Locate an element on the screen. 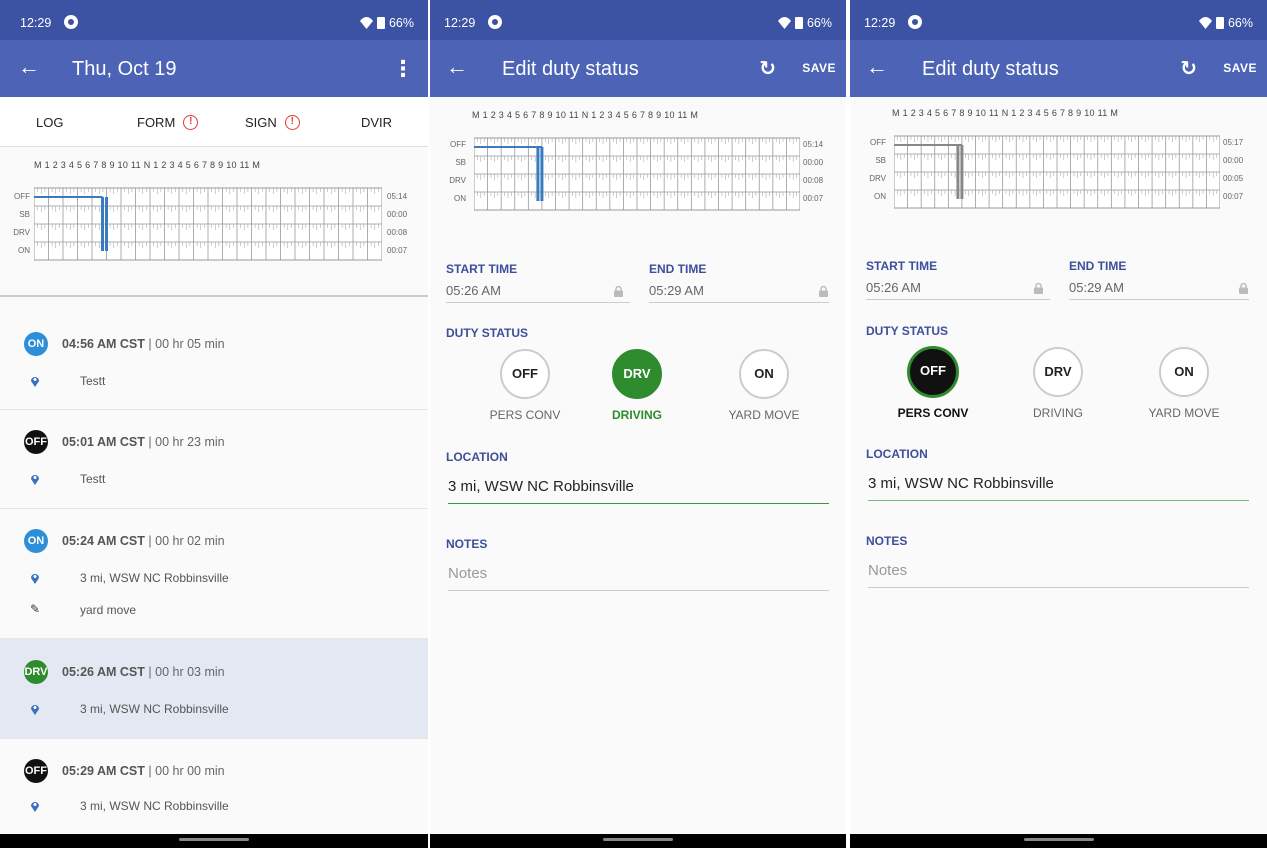 Image resolution: width=1267 pixels, height=848 pixels. list-item: ON 04:56 AM CST | 00 hr 05 min Testt is located at coordinates (214, 361).